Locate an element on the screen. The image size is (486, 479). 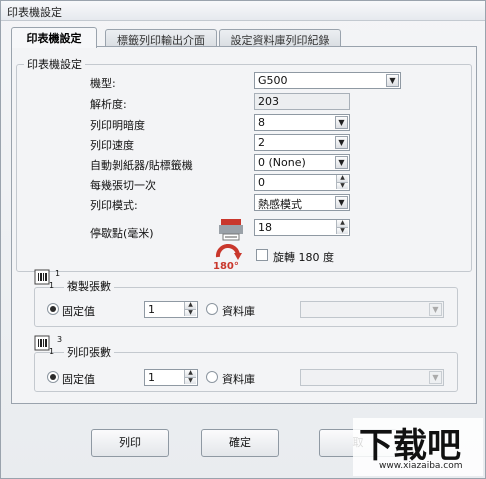
auto-cutter-value: 0 (None) is located at coordinates (282, 162).